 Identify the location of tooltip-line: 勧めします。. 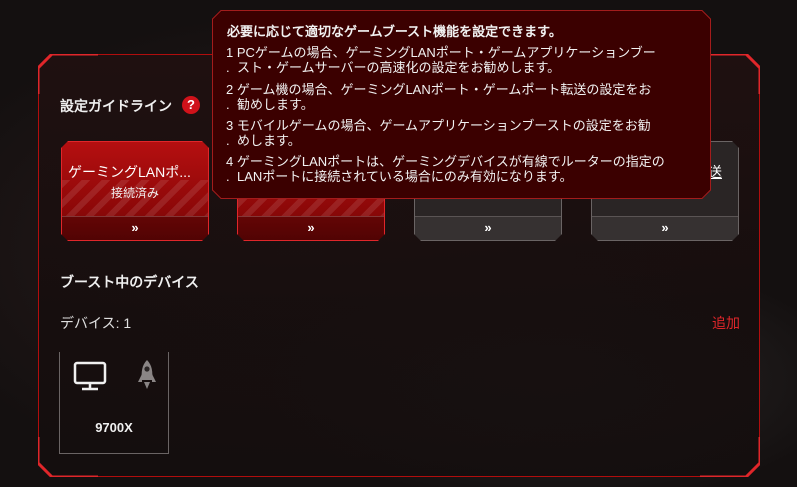
(275, 104).